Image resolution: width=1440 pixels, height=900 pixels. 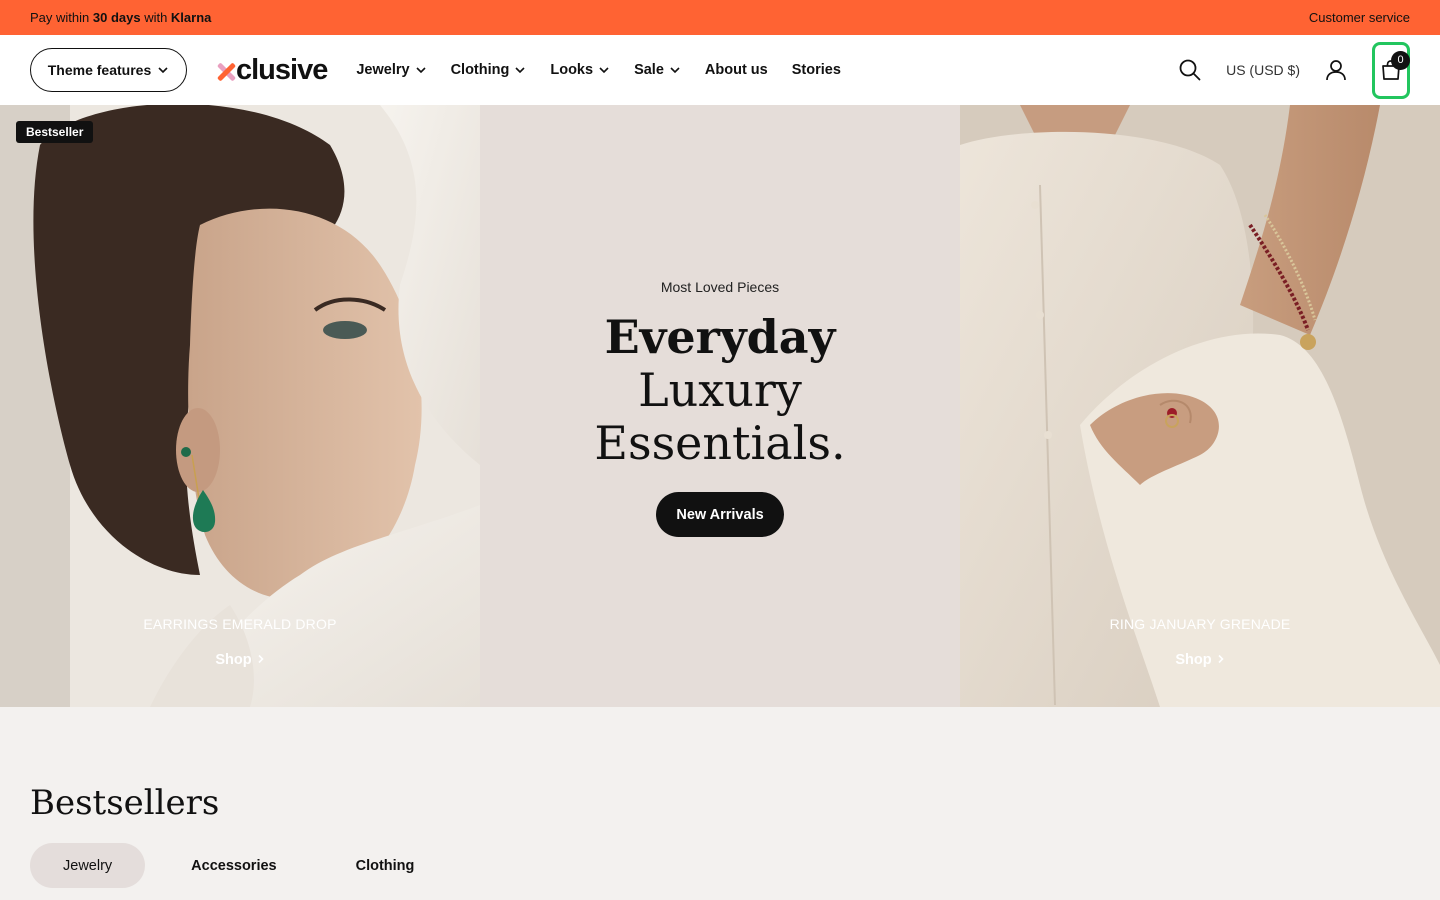 I want to click on headline-line-3: Essentials., so click(x=720, y=443).